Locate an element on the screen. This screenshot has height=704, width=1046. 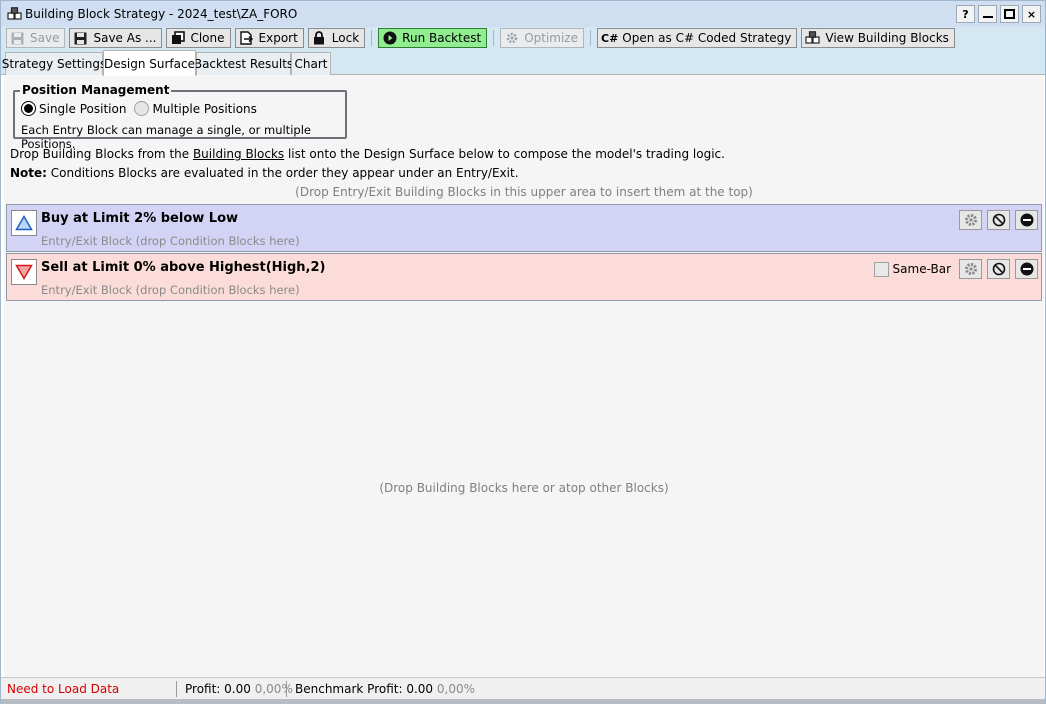
profit-status: Profit: 0.00 0,00% is located at coordinates (239, 688).